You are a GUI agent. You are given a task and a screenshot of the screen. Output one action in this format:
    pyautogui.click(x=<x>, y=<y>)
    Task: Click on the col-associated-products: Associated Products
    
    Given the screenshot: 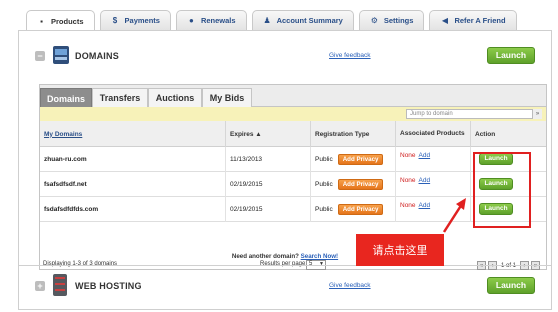 What is the action you would take?
    pyautogui.click(x=432, y=134)
    